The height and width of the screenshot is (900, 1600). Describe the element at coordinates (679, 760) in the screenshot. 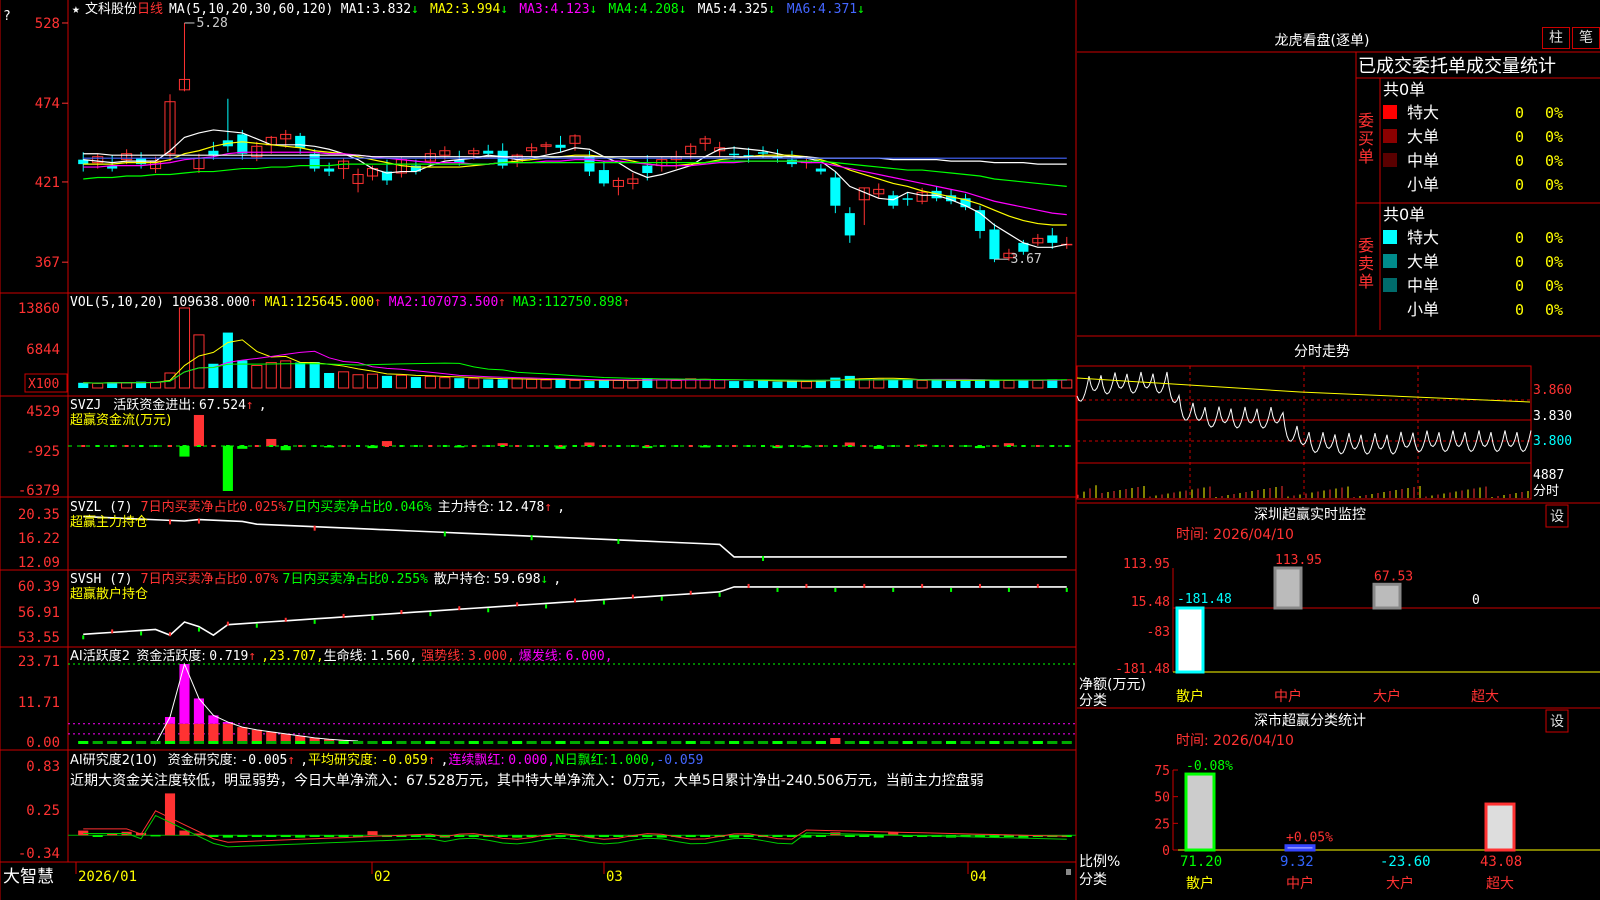

I see `ai-research-e-value: -0.059` at that location.